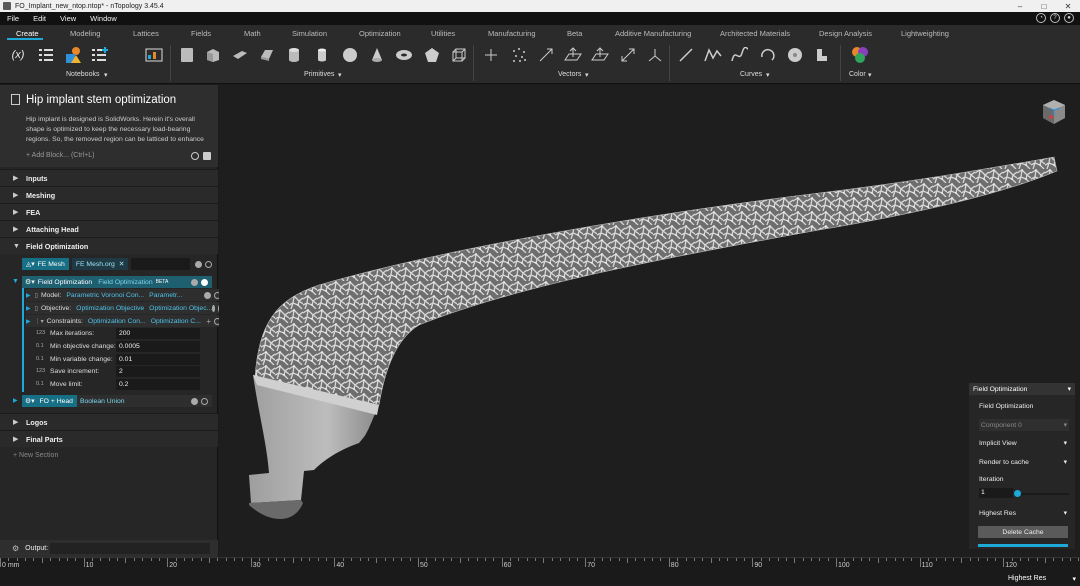 This screenshot has width=1080, height=586. I want to click on point-cloud-icon, so click(519, 55).